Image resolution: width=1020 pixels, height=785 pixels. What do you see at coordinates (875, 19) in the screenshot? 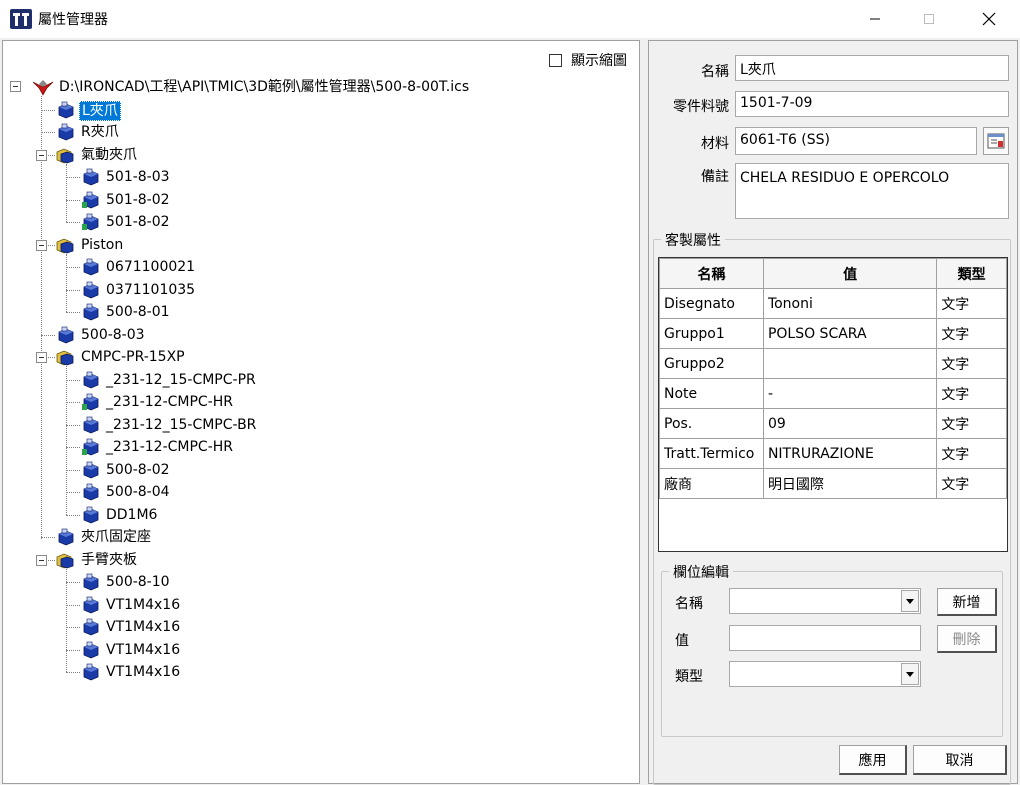
I see `minimize-button` at bounding box center [875, 19].